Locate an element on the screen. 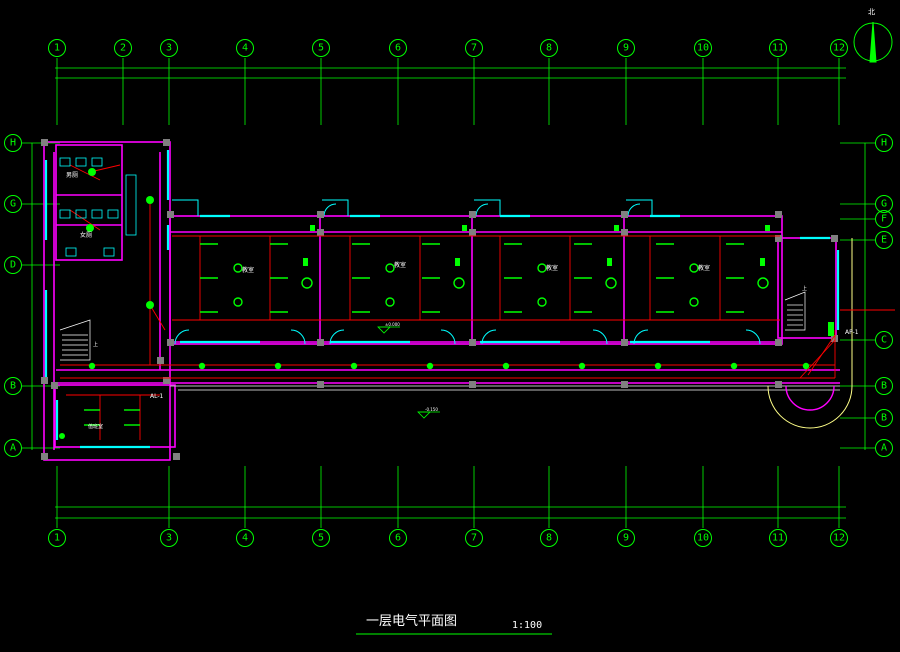  axis-bubble-top: 9 is located at coordinates (626, 82).